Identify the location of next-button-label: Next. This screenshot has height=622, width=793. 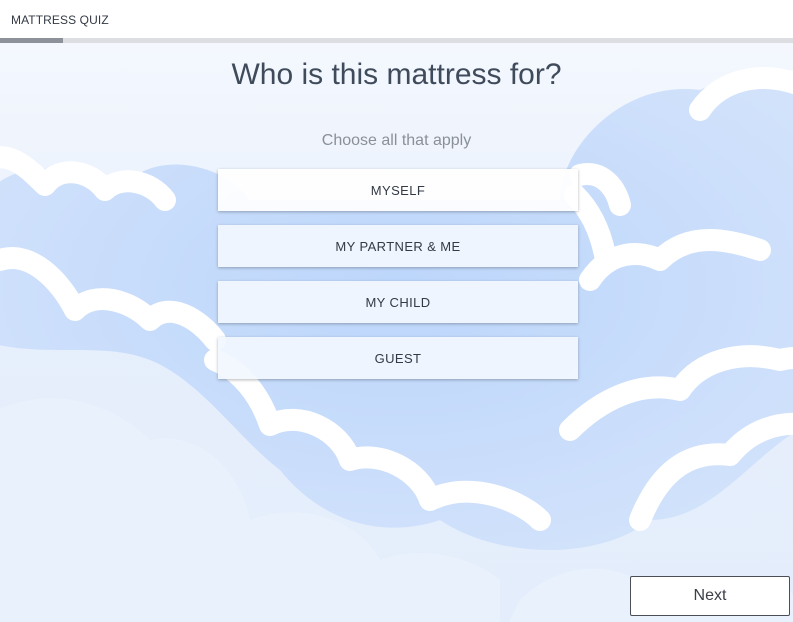
(710, 595).